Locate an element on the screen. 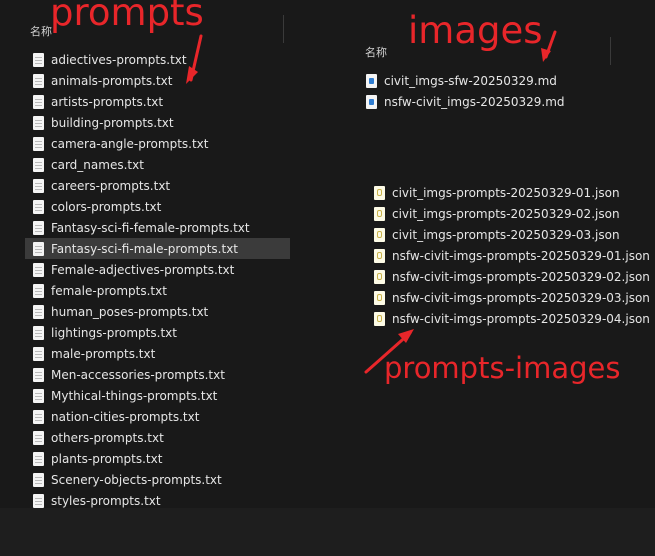 The width and height of the screenshot is (655, 556). arrowhead-prompts is located at coordinates (192, 75).